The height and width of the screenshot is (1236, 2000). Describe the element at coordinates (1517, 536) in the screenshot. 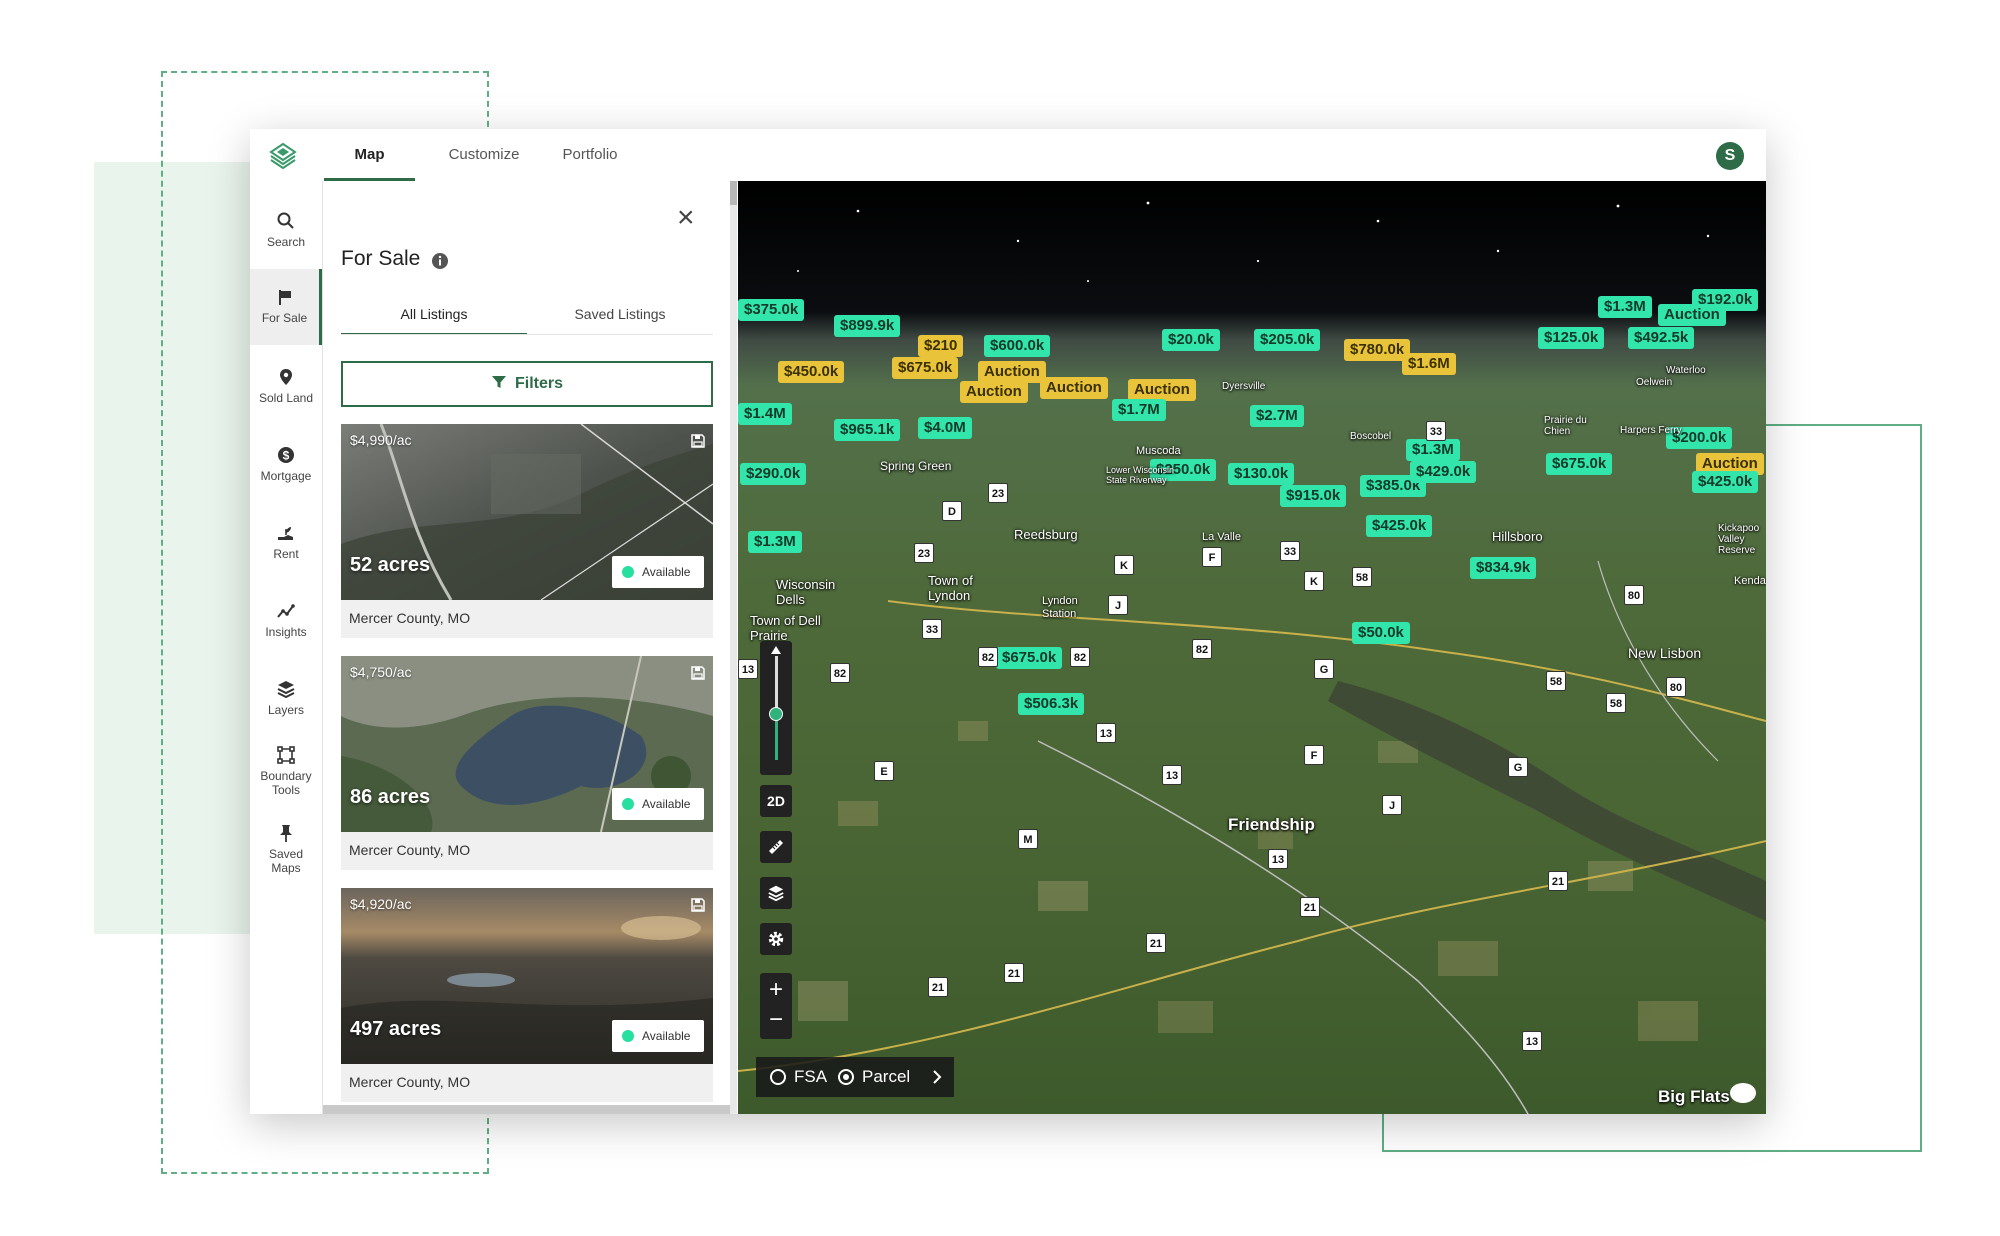

I see `town-label: Hillsboro` at that location.